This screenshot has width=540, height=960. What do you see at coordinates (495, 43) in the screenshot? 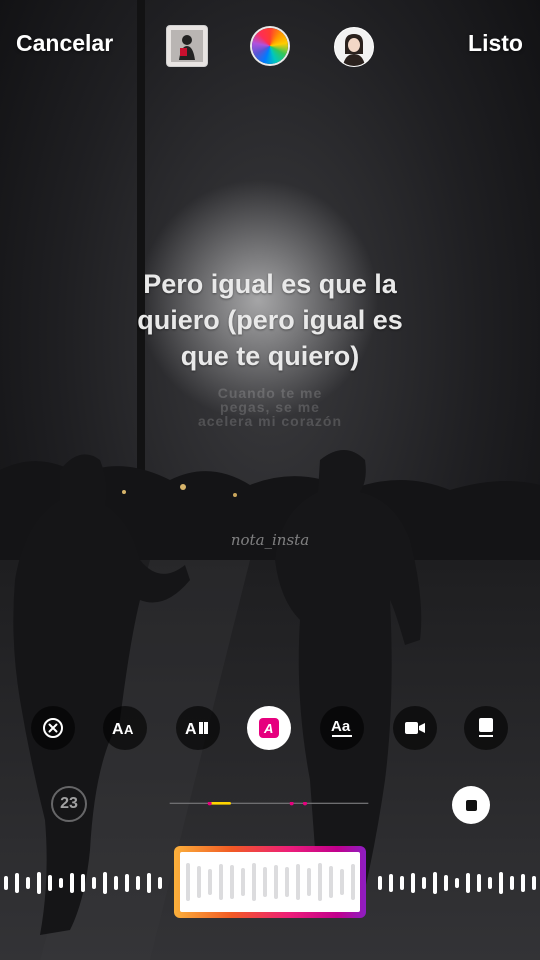
I see `done-button: Listo` at bounding box center [495, 43].